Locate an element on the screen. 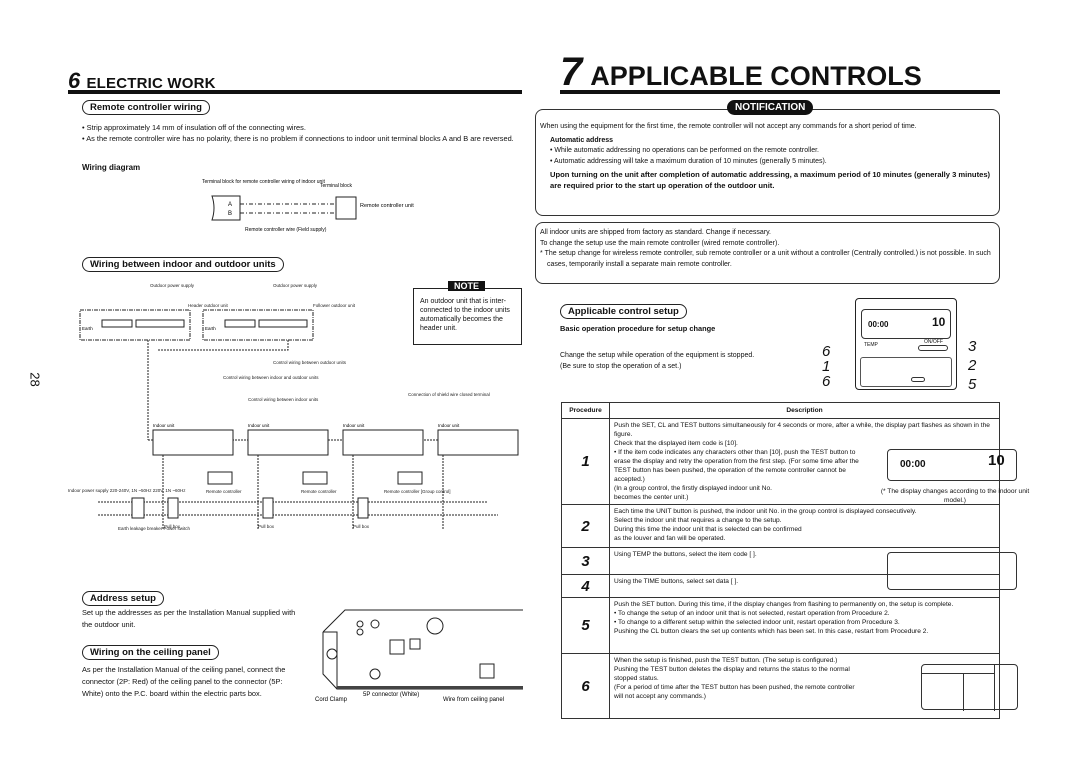  procedure-number: 2 is located at coordinates (585, 526).